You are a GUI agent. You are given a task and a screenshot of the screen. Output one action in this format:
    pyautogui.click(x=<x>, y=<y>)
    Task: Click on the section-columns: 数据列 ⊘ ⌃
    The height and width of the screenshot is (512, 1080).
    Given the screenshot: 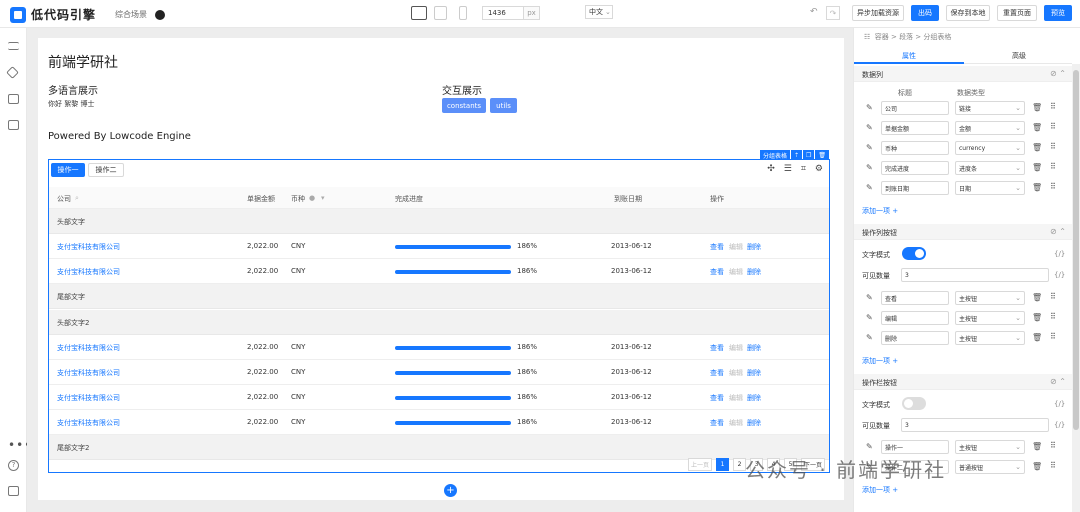 What is the action you would take?
    pyautogui.click(x=963, y=74)
    